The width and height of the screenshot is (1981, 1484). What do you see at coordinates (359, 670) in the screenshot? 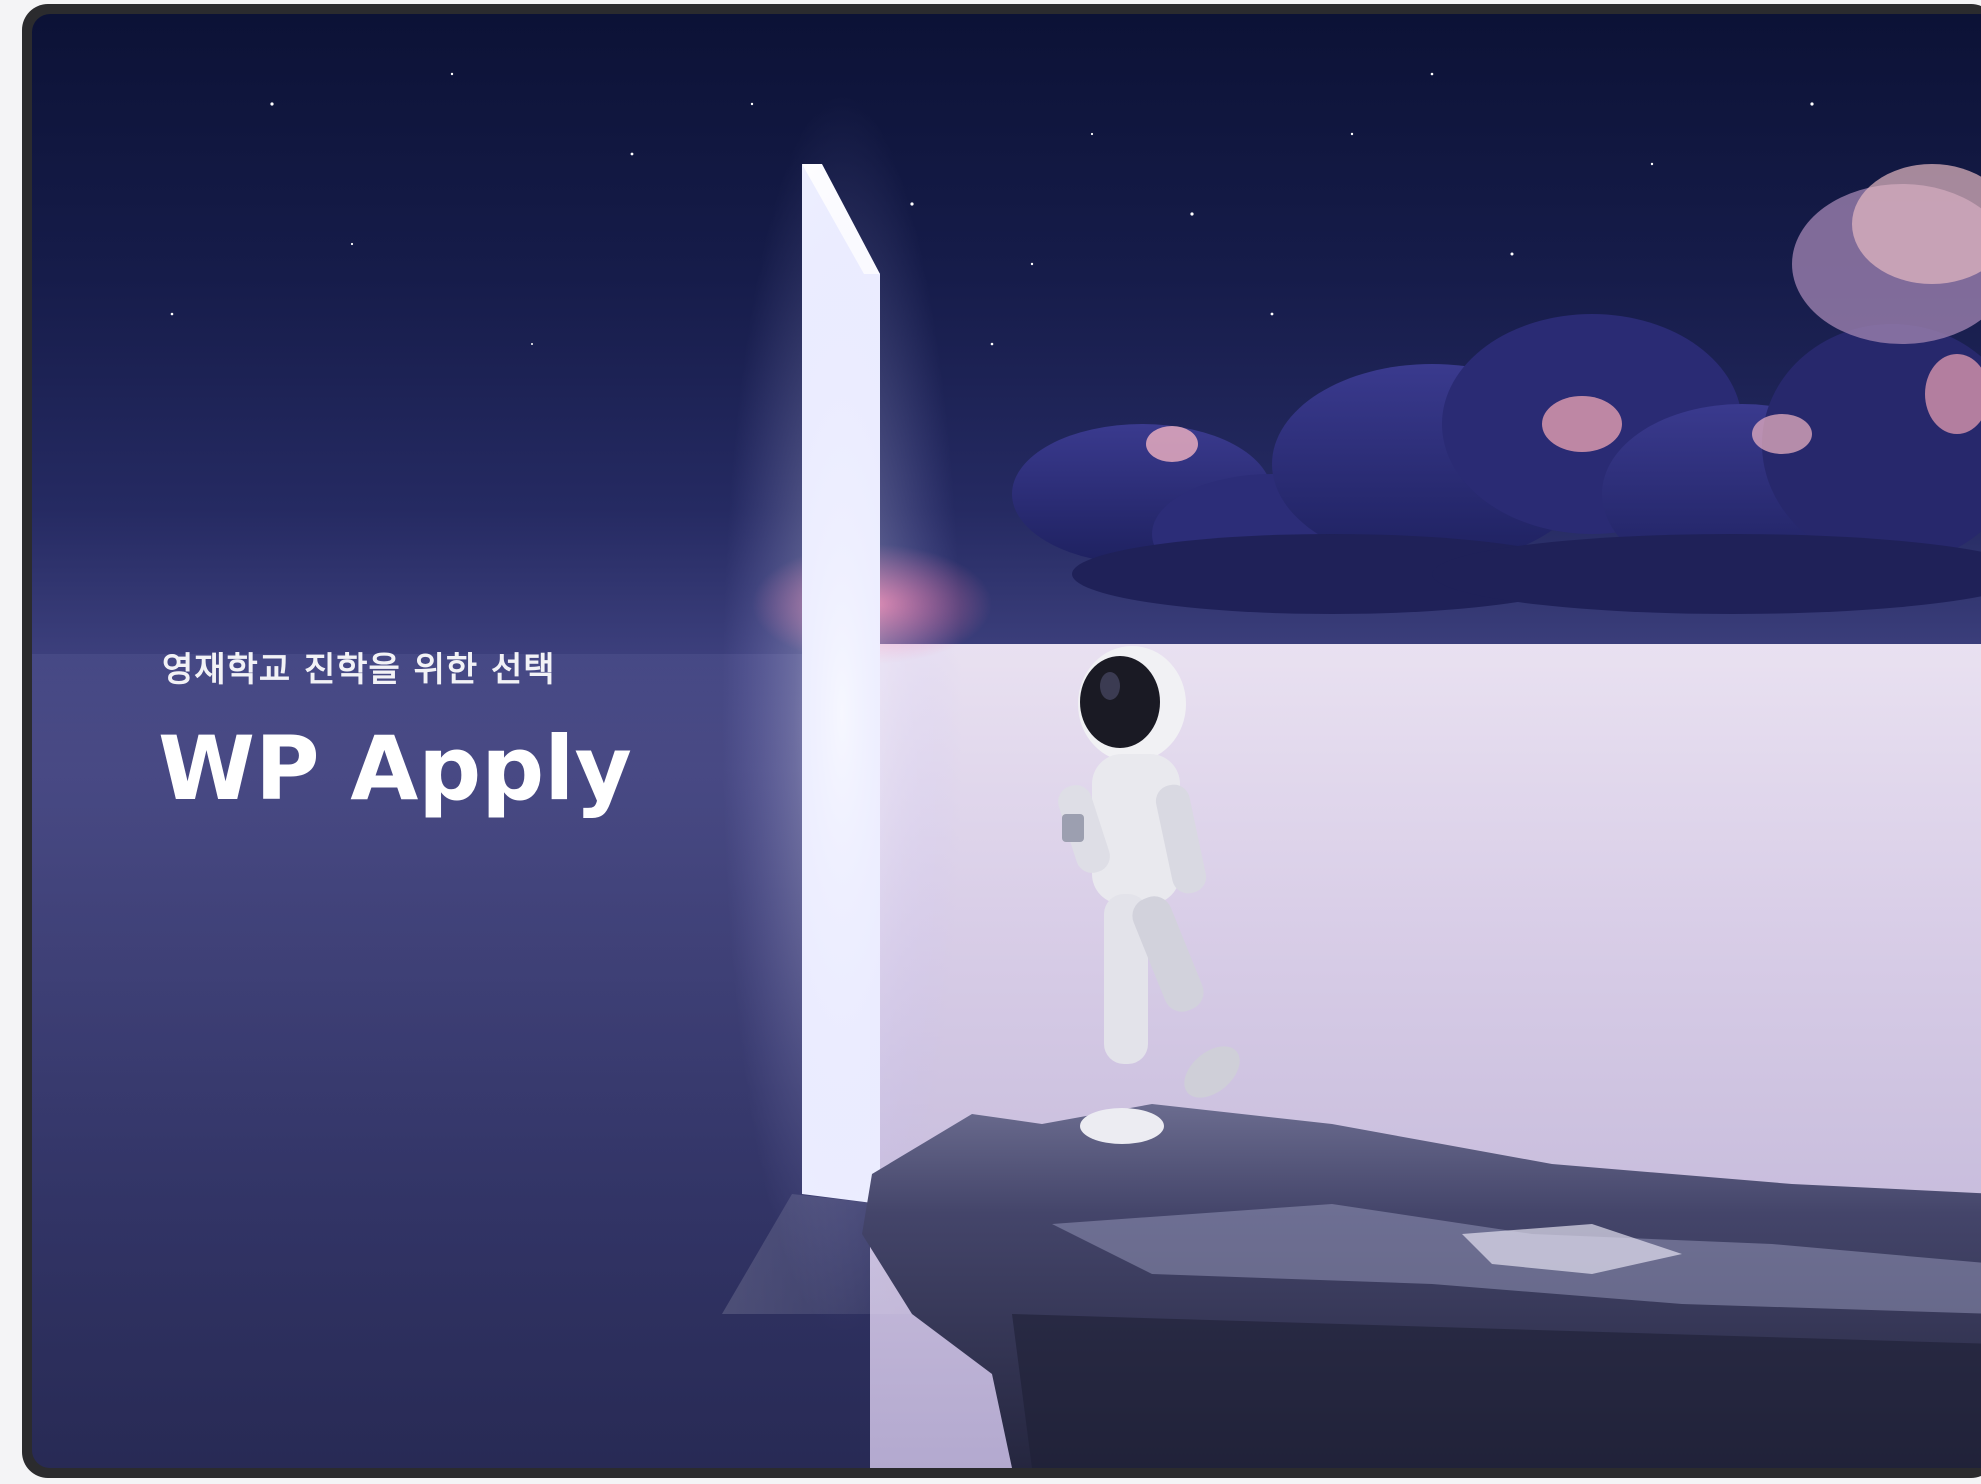
I see `hero-tagline: 영재학교 진학을 위한 선택` at bounding box center [359, 670].